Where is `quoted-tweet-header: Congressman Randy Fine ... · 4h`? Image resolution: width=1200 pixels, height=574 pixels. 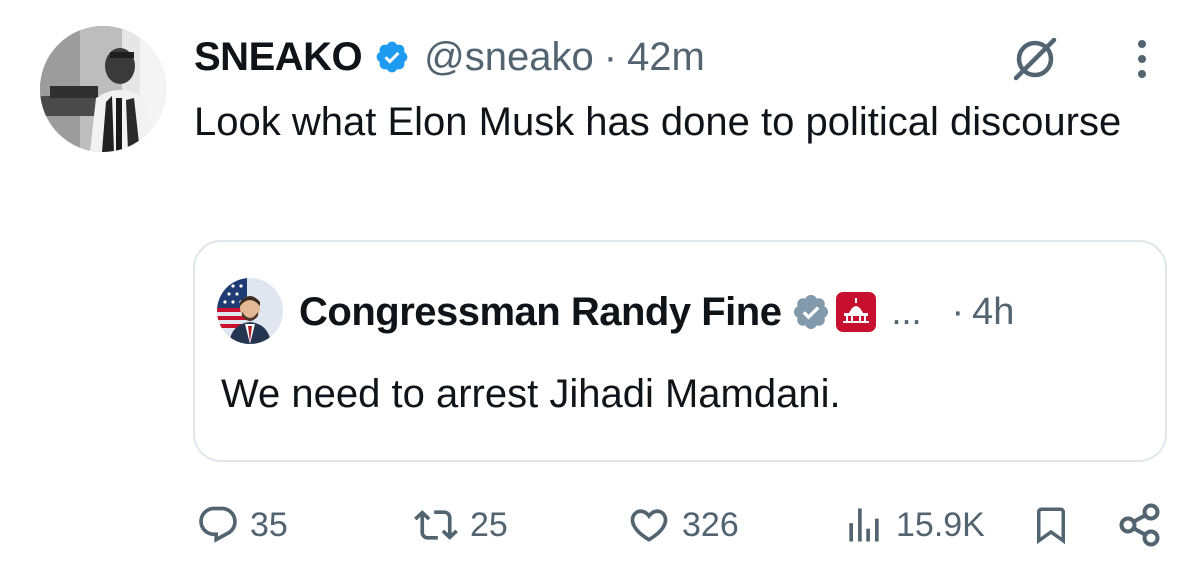
quoted-tweet-header: Congressman Randy Fine ... · 4h is located at coordinates (656, 312).